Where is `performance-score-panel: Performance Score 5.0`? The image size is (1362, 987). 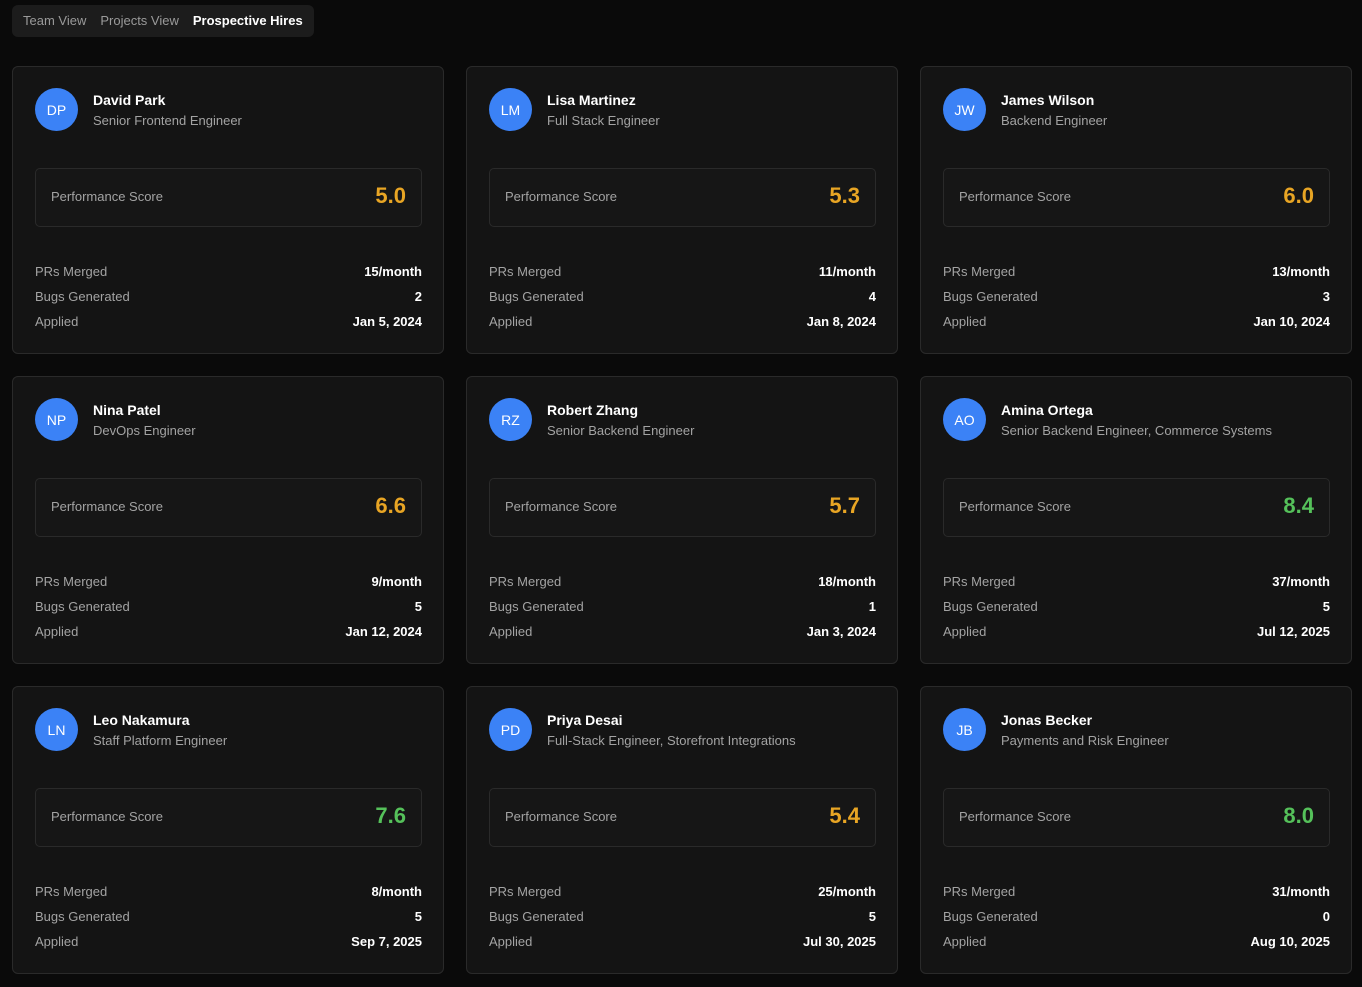
performance-score-panel: Performance Score 5.0 is located at coordinates (228, 197).